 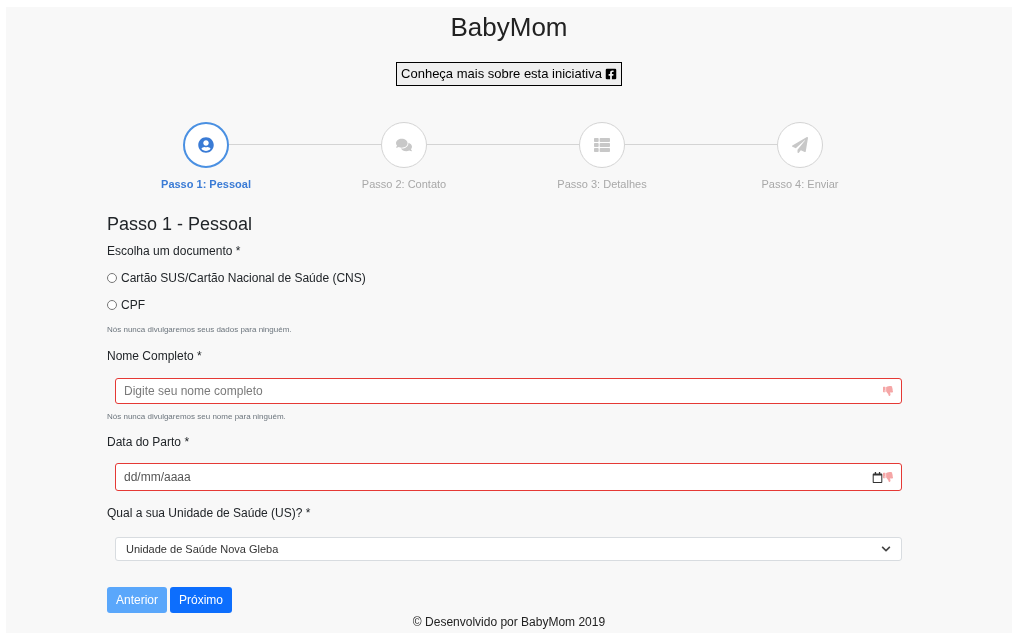 What do you see at coordinates (206, 144) in the screenshot?
I see `user-icon` at bounding box center [206, 144].